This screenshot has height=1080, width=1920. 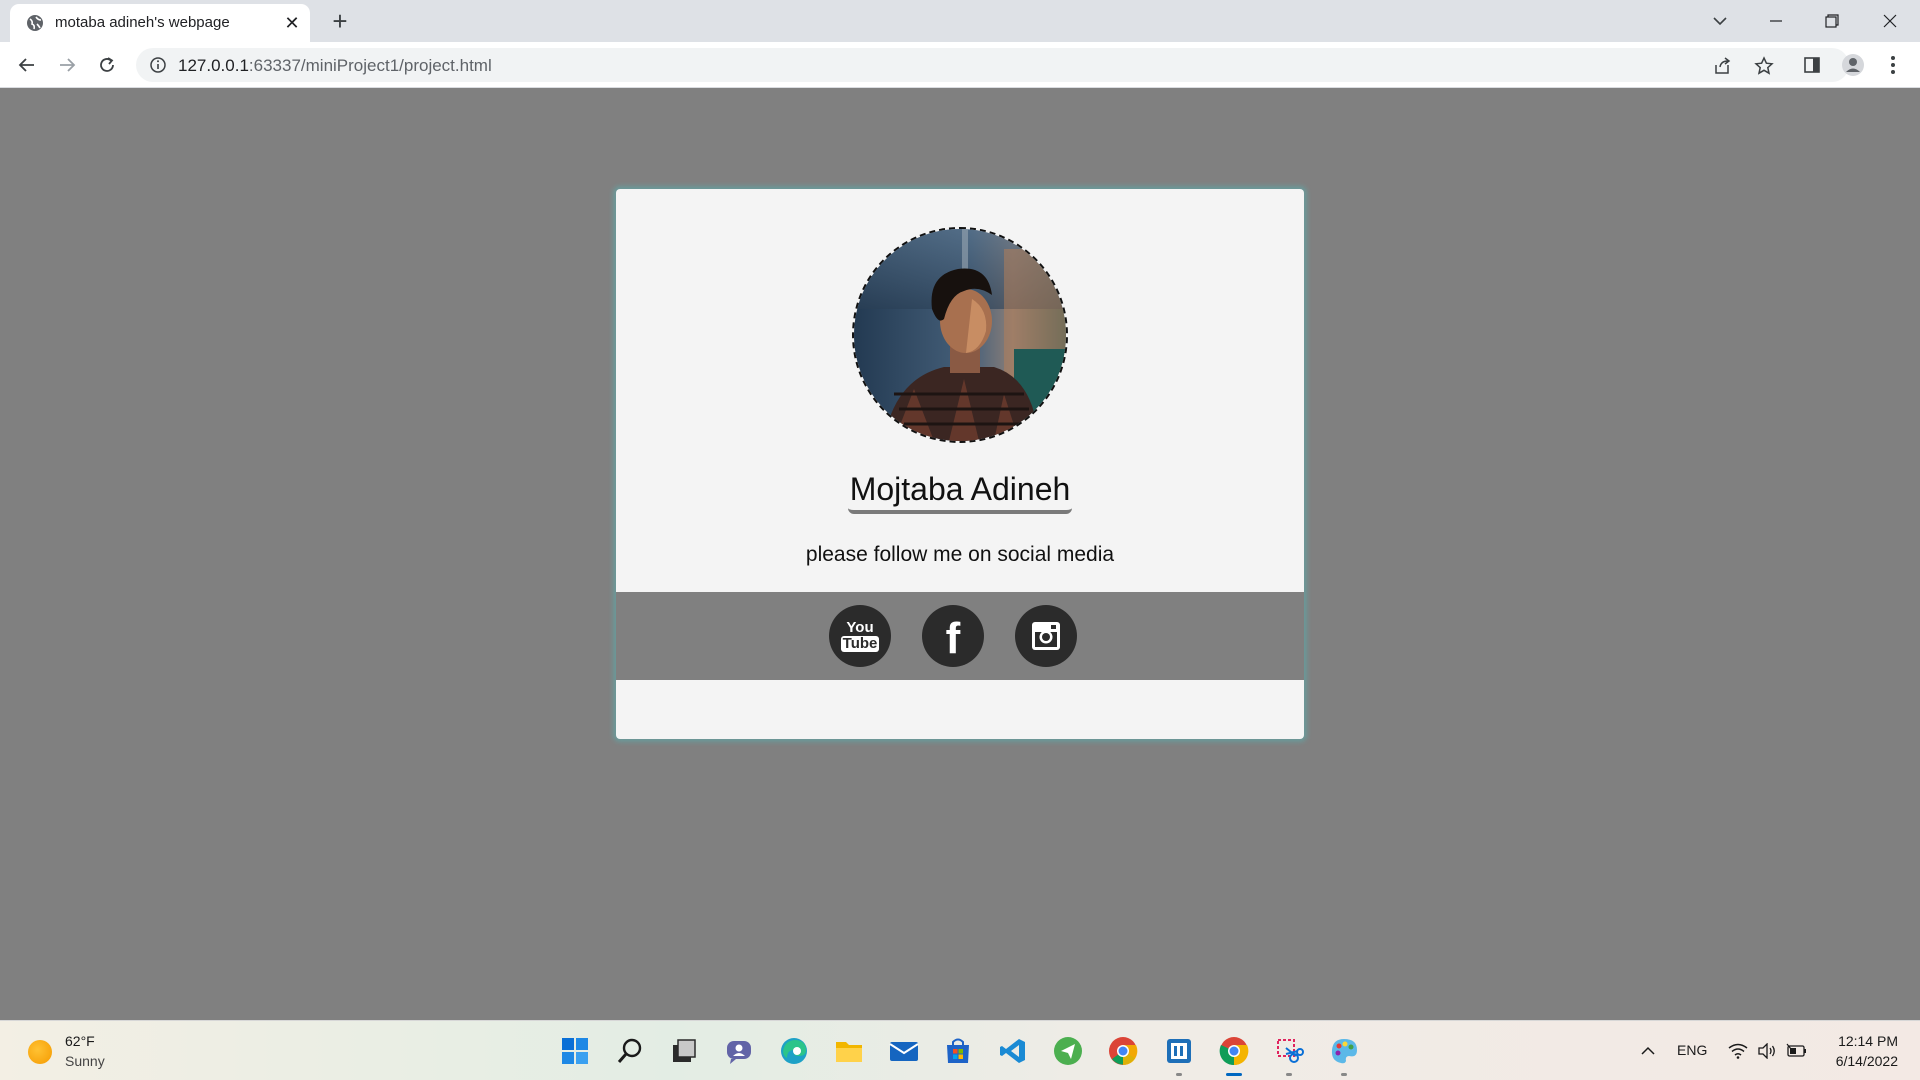 I want to click on url-path: :63337/miniProject1/project.html, so click(x=370, y=65).